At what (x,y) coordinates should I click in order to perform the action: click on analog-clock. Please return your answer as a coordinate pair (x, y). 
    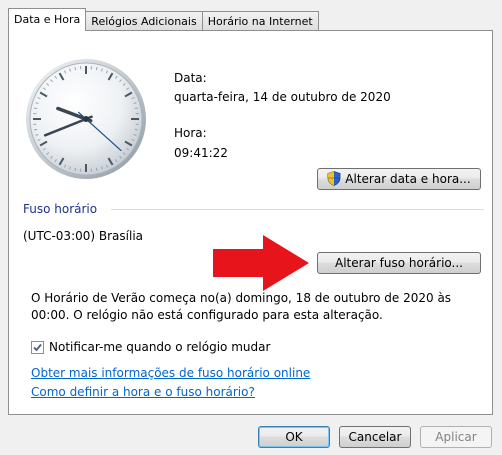
    Looking at the image, I should click on (86, 119).